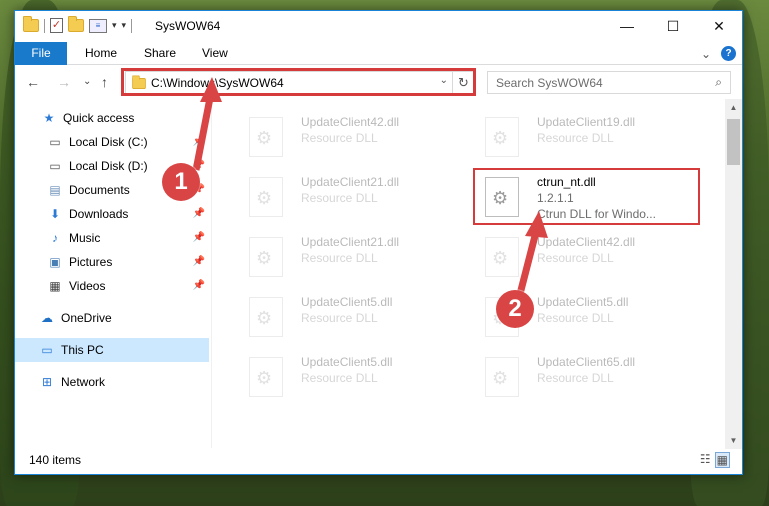 Image resolution: width=769 pixels, height=506 pixels. I want to click on sidebar-item-label: Music, so click(85, 238).